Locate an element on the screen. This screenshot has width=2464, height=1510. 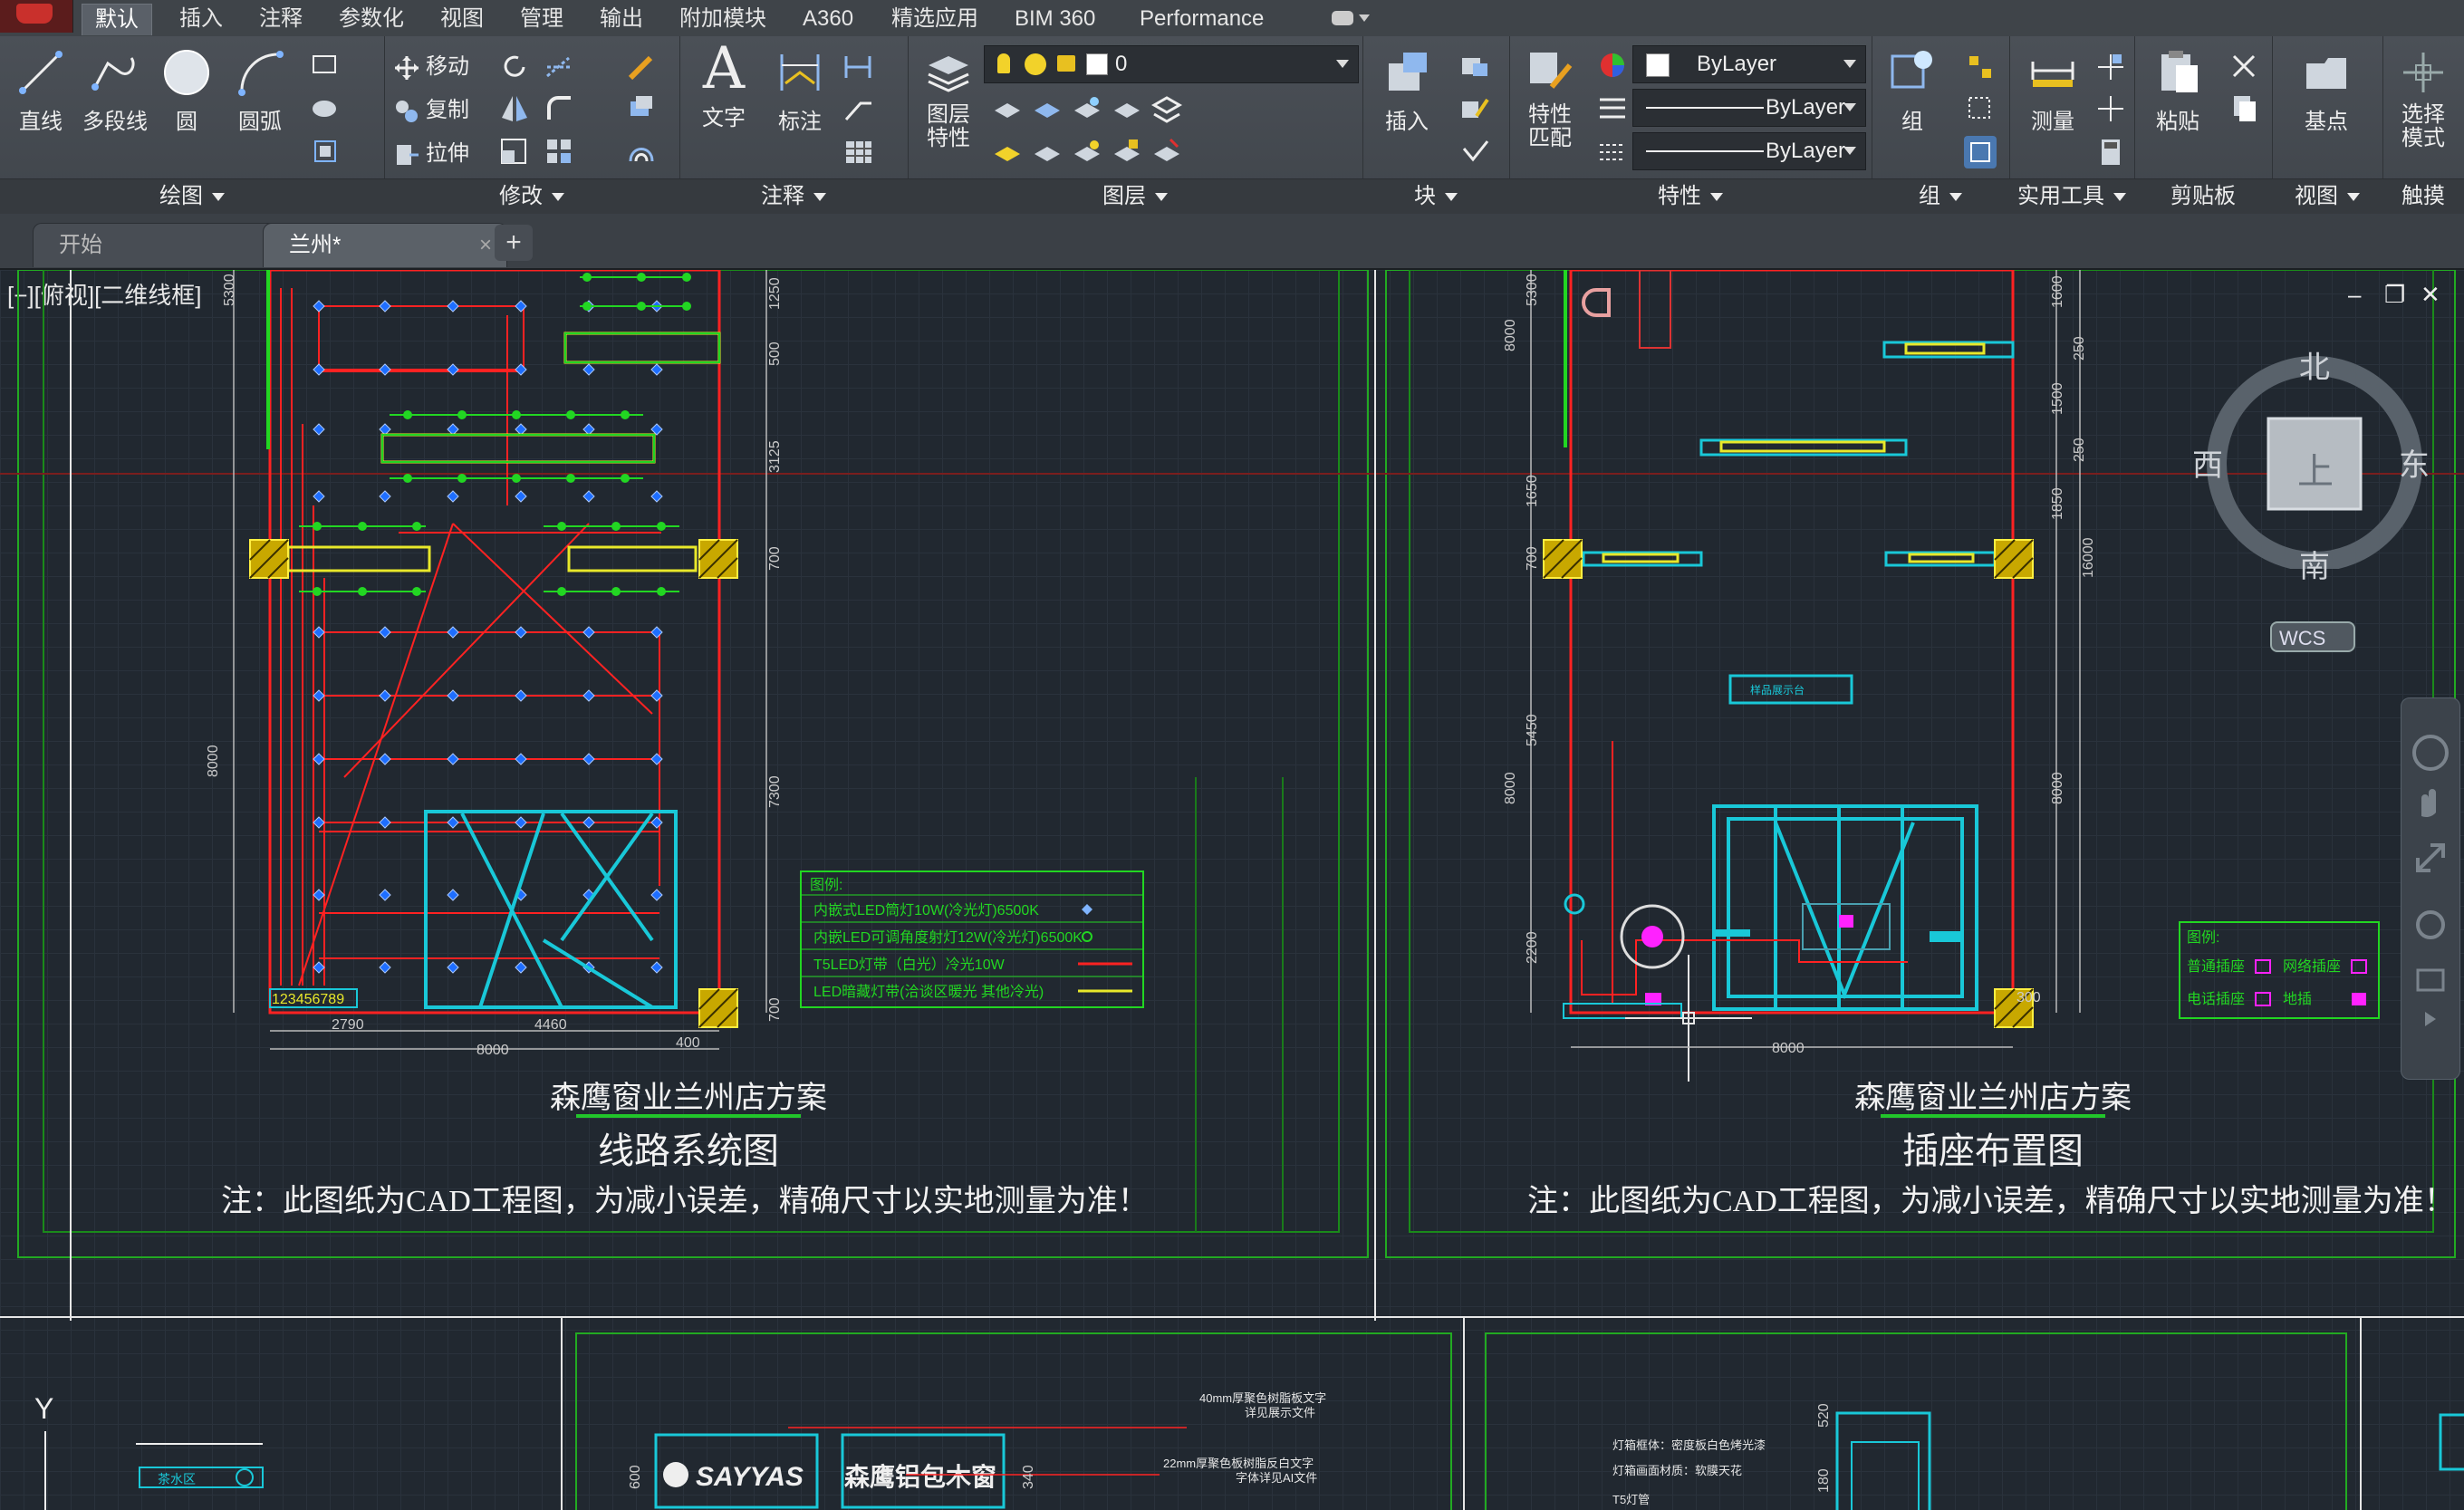
close-tab-icon: × is located at coordinates (485, 246).